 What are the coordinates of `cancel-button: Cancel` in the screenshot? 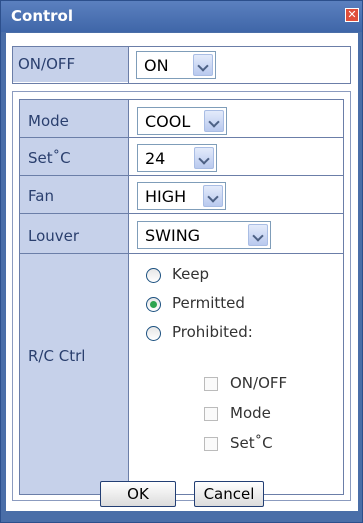 It's located at (229, 494).